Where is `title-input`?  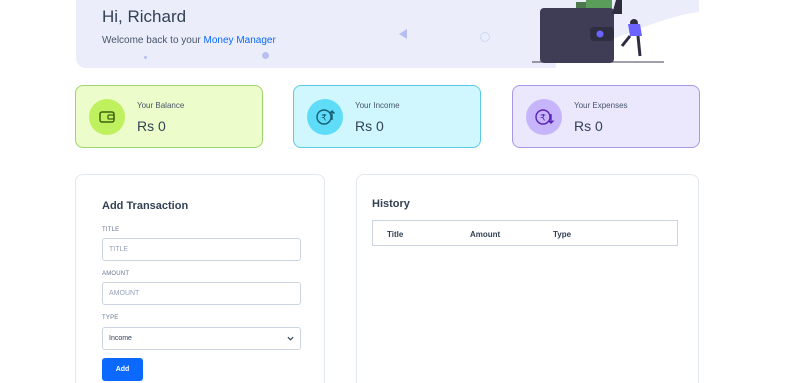
title-input is located at coordinates (201, 249).